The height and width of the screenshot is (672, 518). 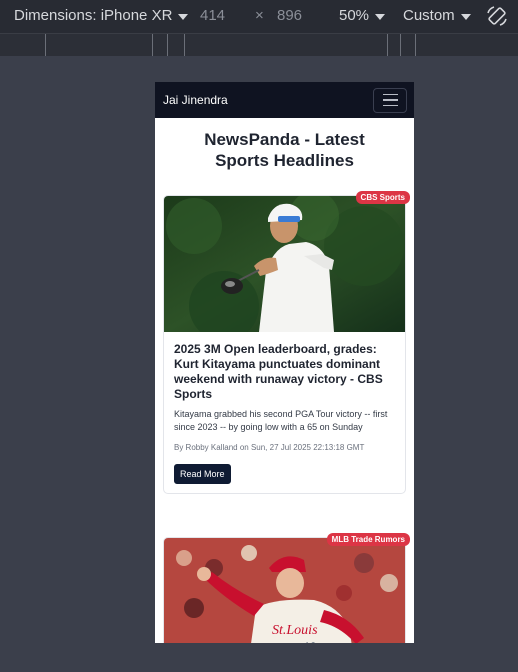 I want to click on news-card: MLB Trade Rumors St.Louis 12, so click(x=286, y=588).